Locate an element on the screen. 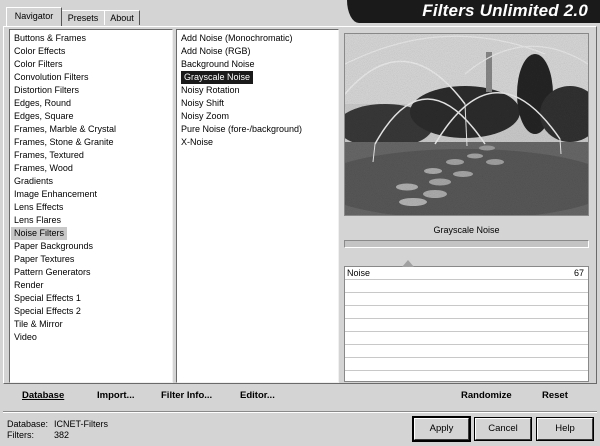  filter-item: Noisy Shift is located at coordinates (257, 103).